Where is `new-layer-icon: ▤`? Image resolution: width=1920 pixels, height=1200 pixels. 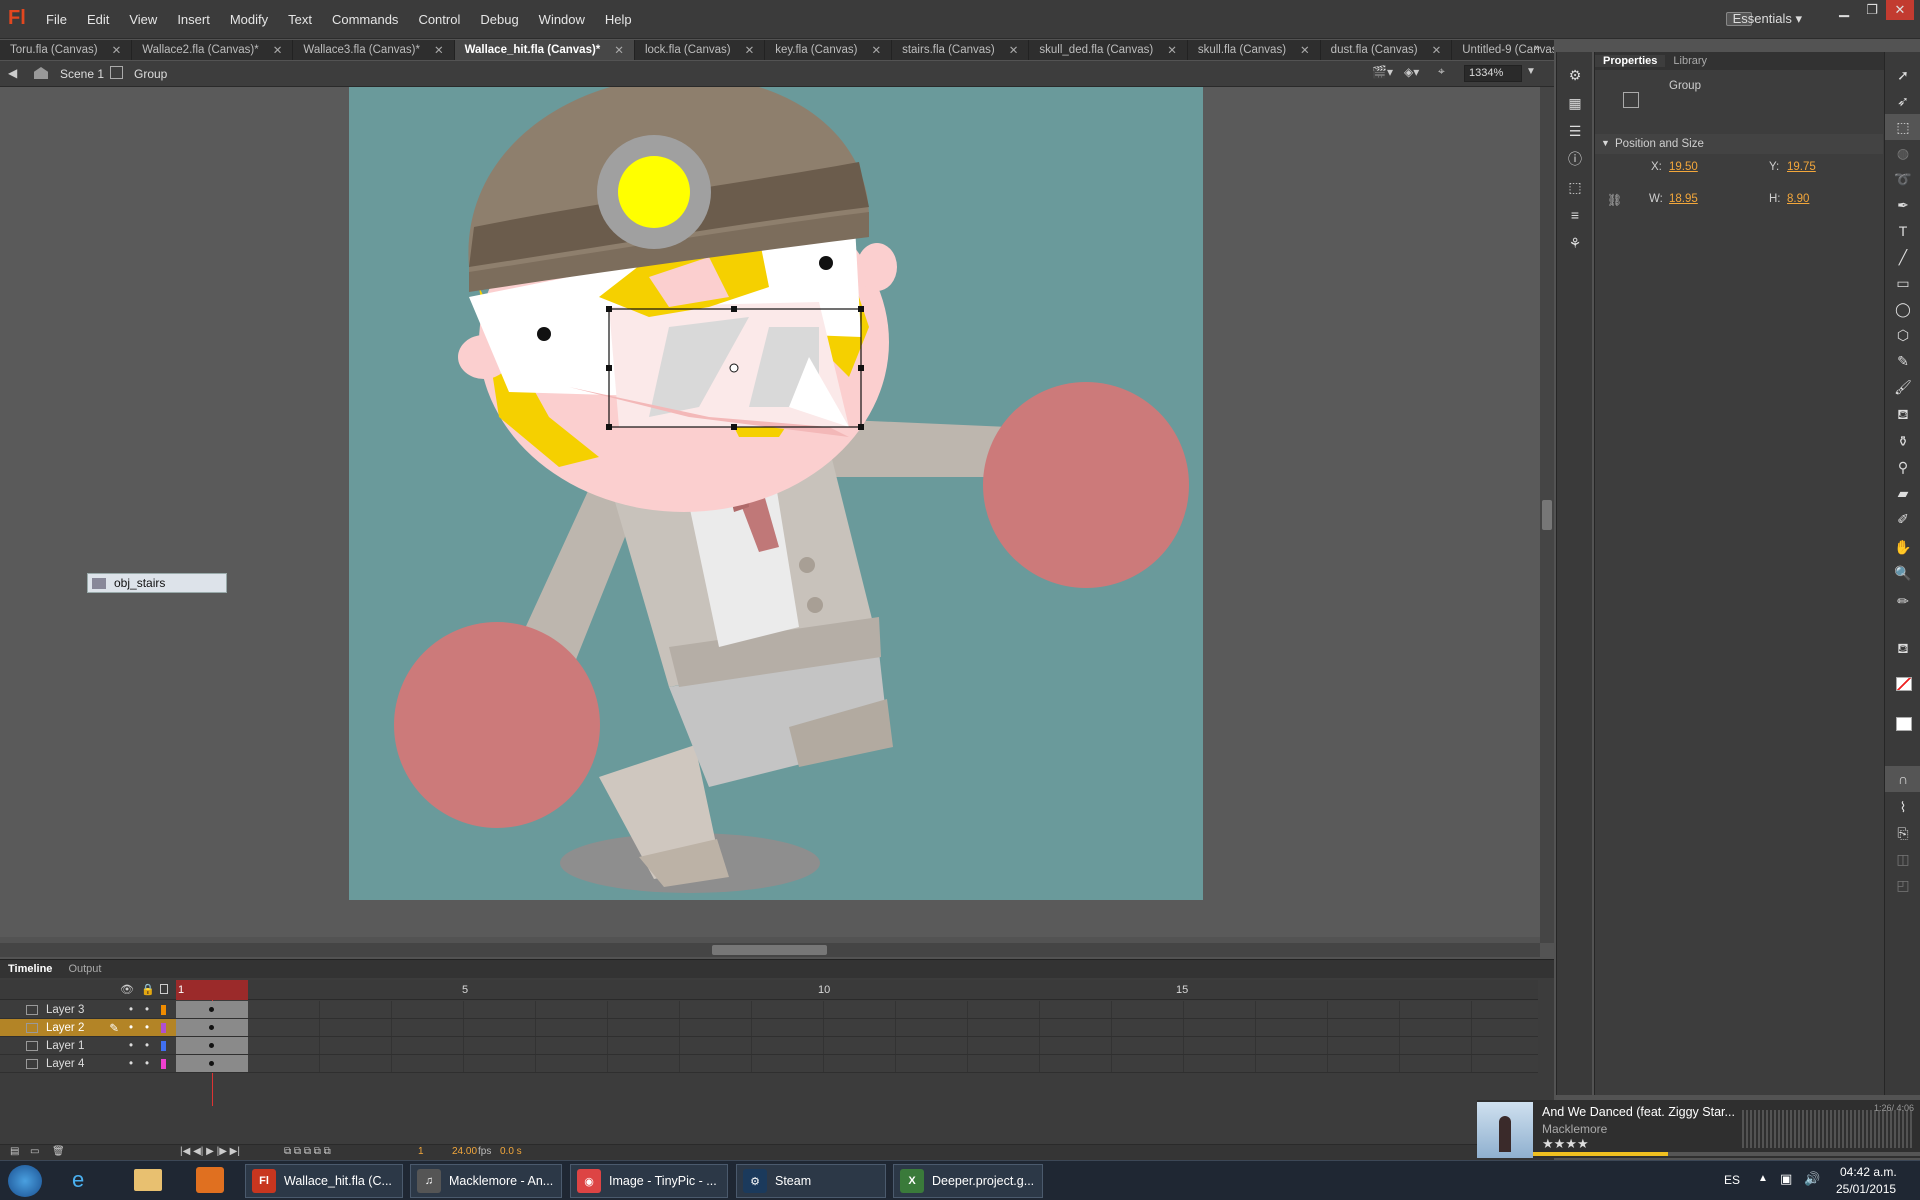 new-layer-icon: ▤ is located at coordinates (14, 1151).